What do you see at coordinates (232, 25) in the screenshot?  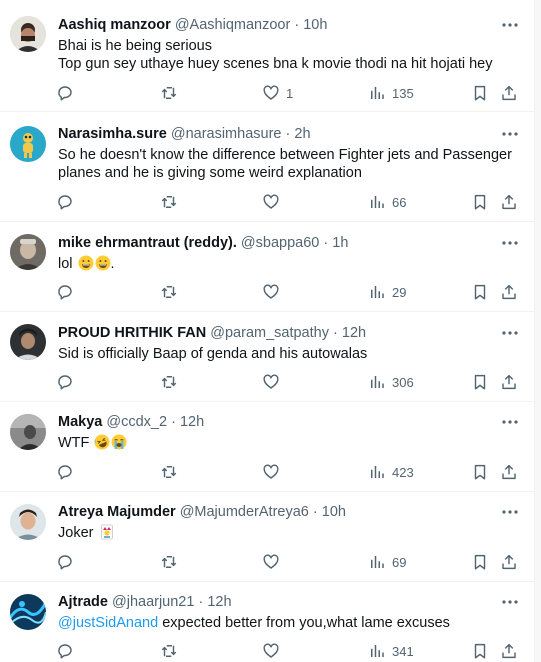 I see `user-handle: @Aashiqmanzoor` at bounding box center [232, 25].